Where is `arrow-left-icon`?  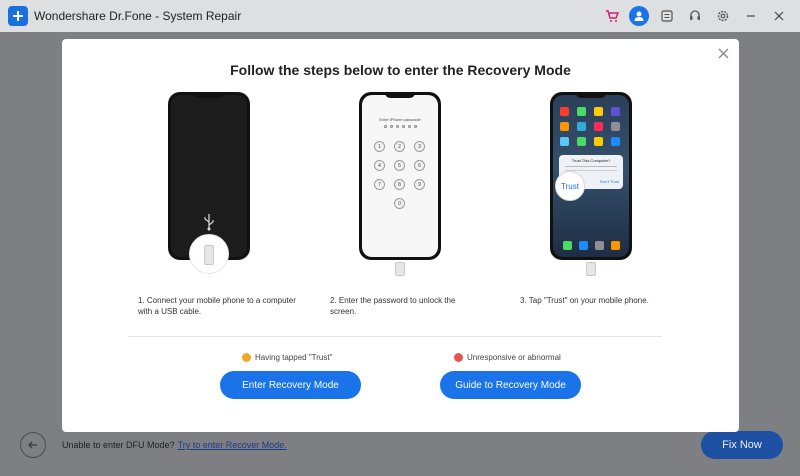
arrow-left-icon is located at coordinates (32, 445).